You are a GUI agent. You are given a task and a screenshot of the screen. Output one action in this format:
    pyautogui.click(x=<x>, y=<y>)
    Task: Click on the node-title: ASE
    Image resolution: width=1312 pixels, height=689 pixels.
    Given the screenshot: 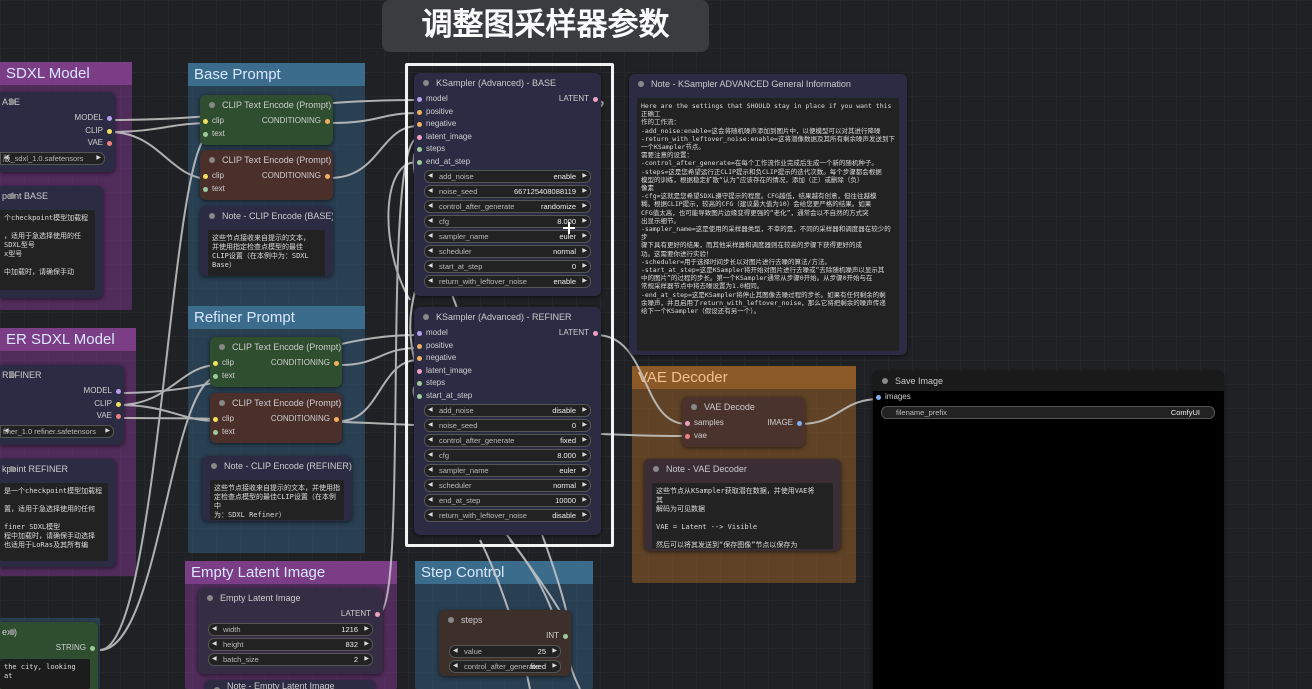 What is the action you would take?
    pyautogui.click(x=57, y=102)
    